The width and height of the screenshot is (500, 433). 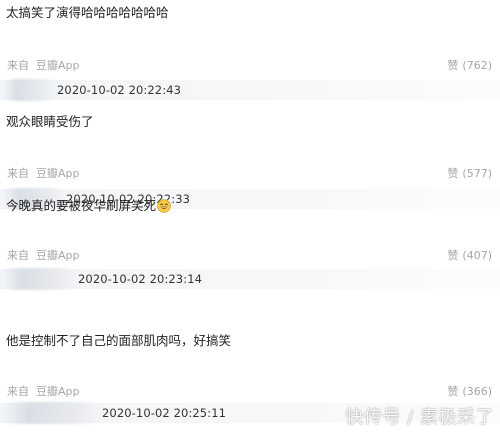 What do you see at coordinates (477, 173) in the screenshot?
I see `like-count: (577)` at bounding box center [477, 173].